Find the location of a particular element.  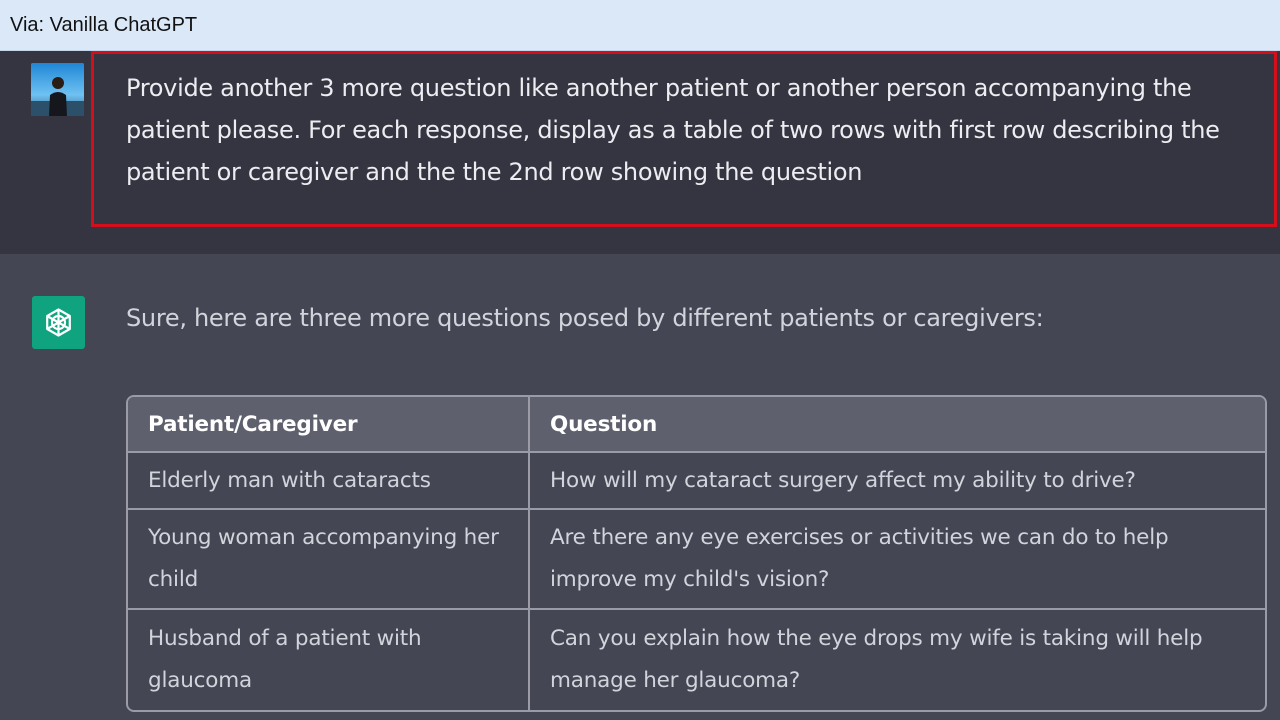

table-cell-patient: Elderly man with cataracts is located at coordinates (329, 481).